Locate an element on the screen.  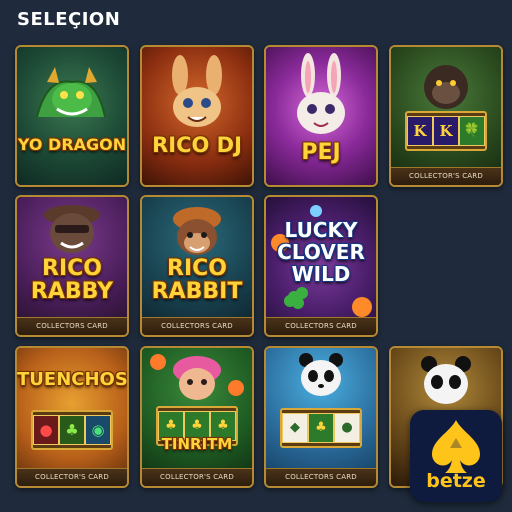
slot-reels: ◆ ♣ ● is located at coordinates (321, 428).